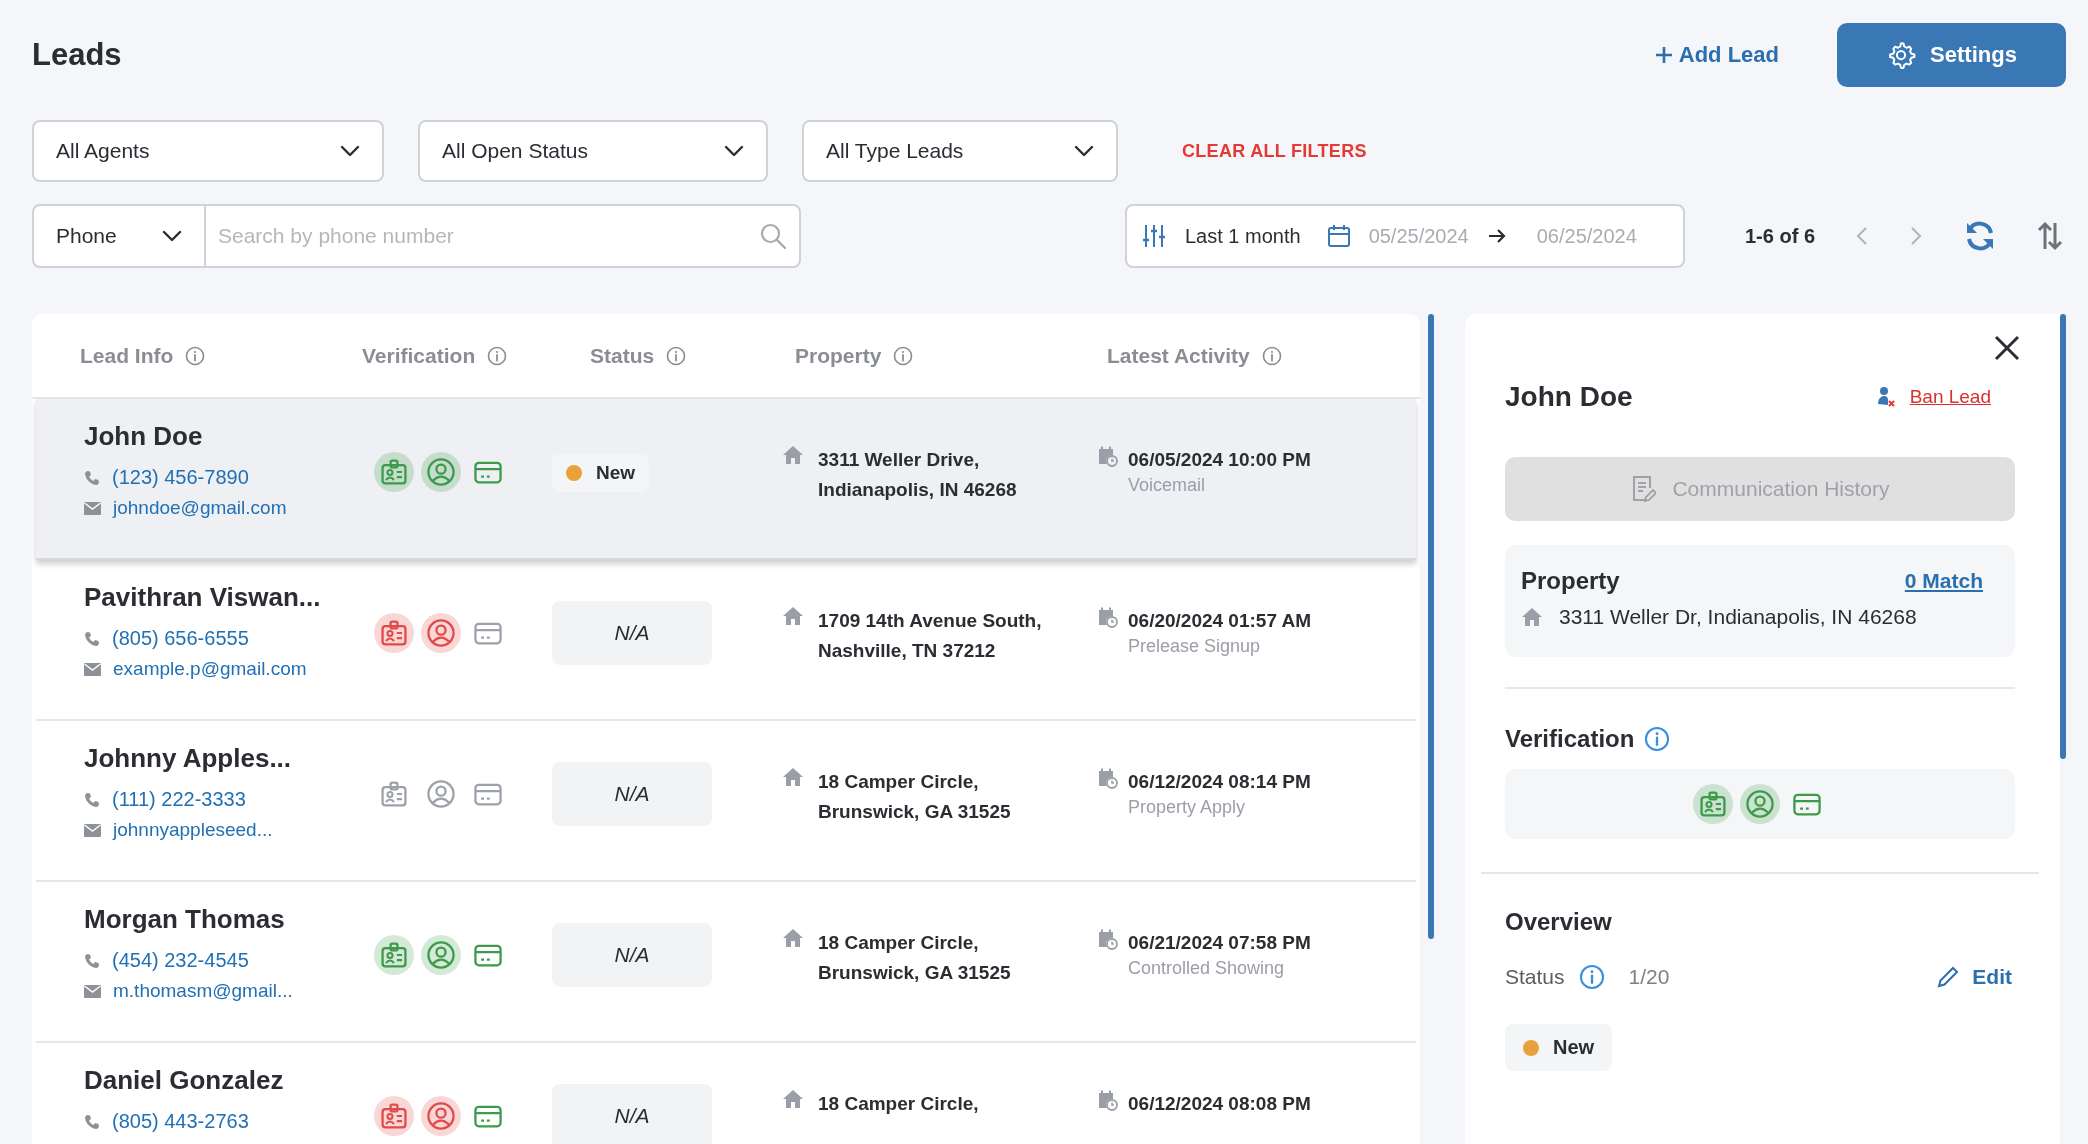  What do you see at coordinates (773, 236) in the screenshot?
I see `search-icon` at bounding box center [773, 236].